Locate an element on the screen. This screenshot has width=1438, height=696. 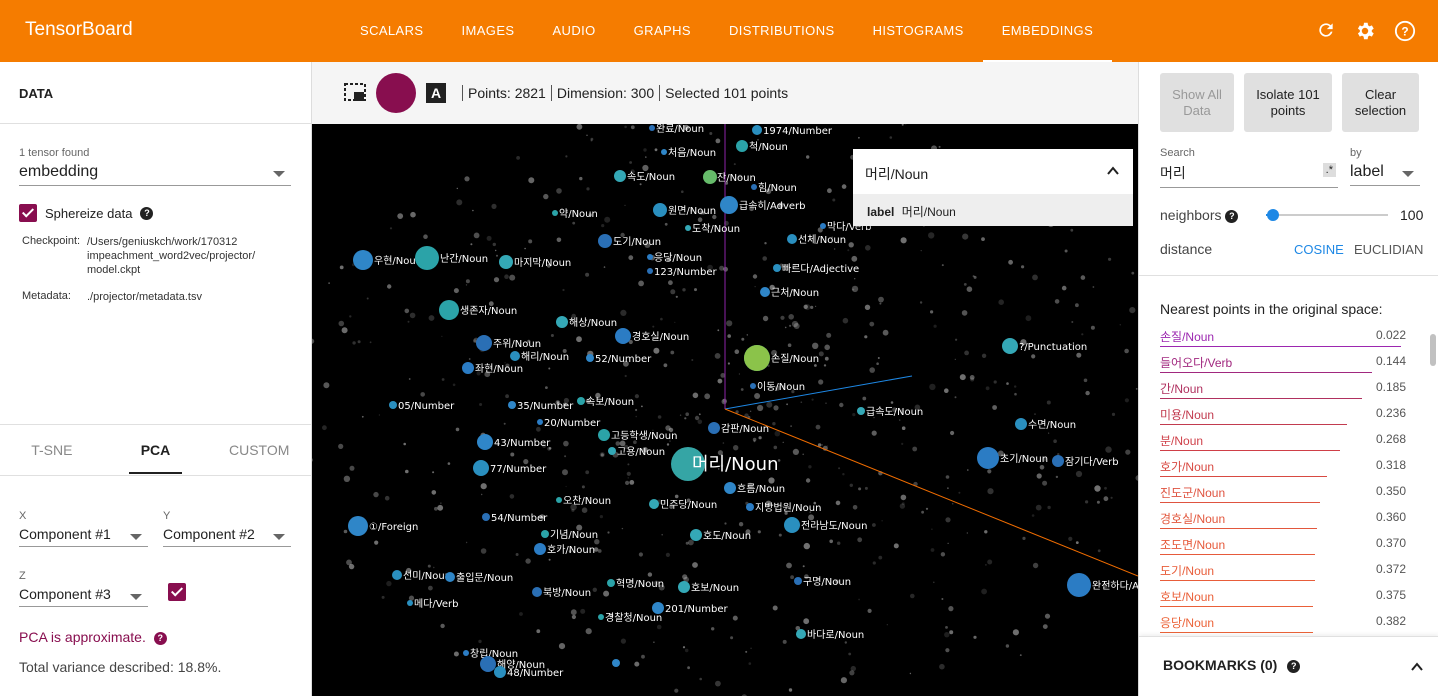
nearest-point-row: 손질/Noun 0.022 is located at coordinates (1283, 338).